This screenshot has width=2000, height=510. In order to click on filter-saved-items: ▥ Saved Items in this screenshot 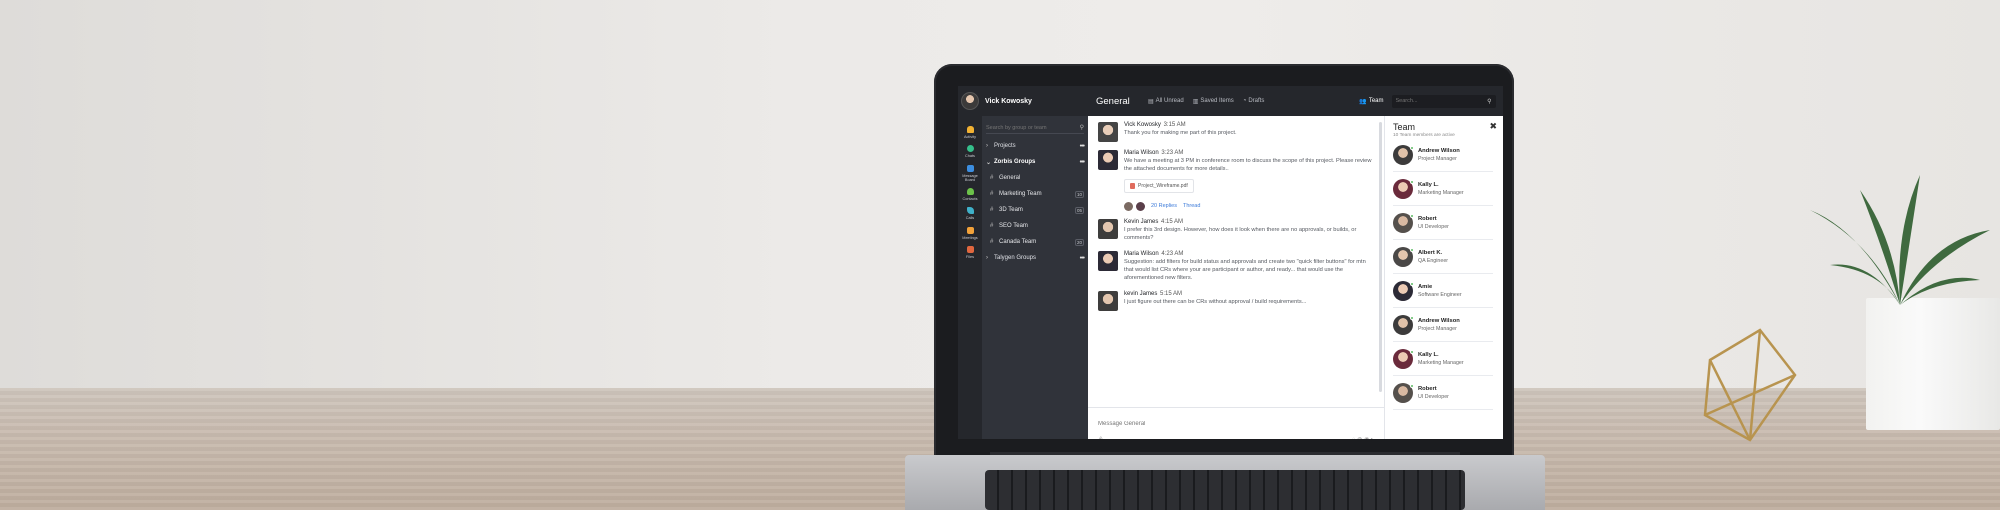, I will do `click(1213, 101)`.